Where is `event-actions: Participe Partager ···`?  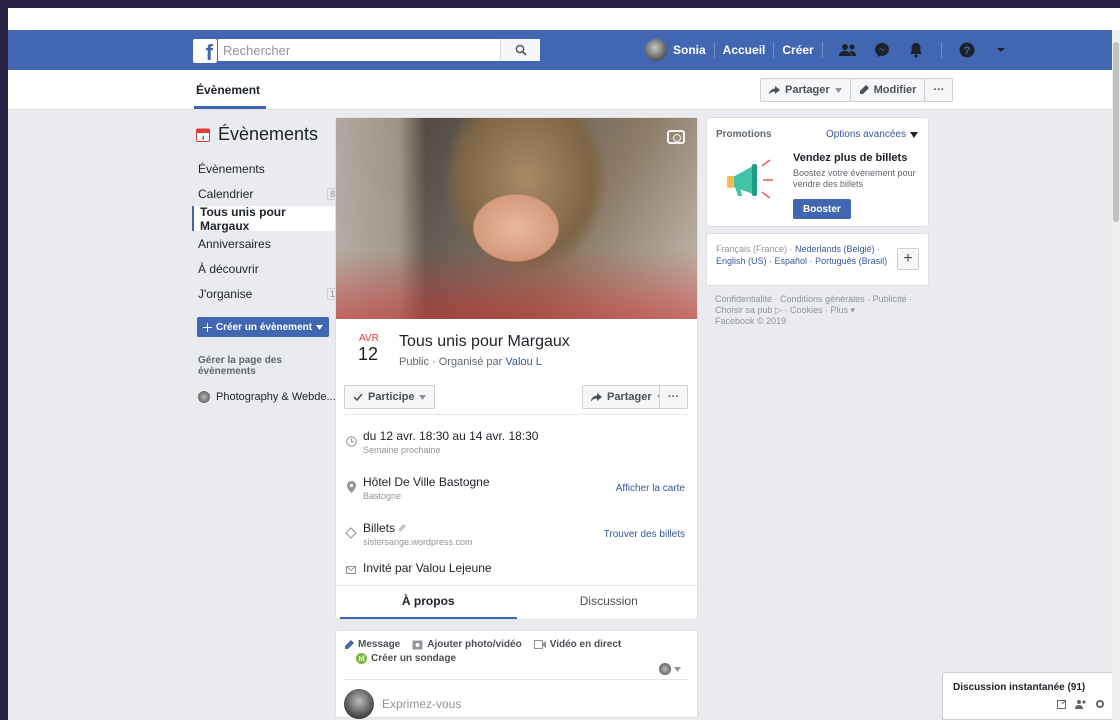 event-actions: Participe Partager ··· is located at coordinates (516, 397).